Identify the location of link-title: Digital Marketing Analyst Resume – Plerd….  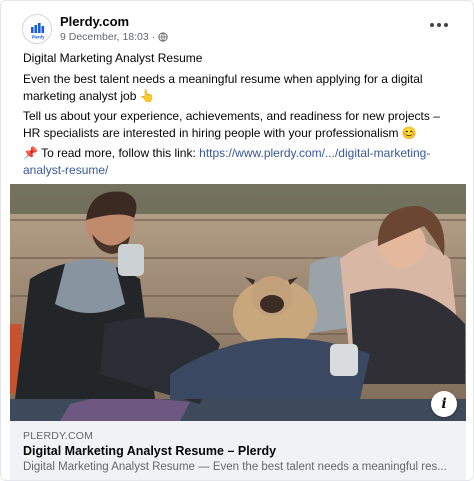
(149, 451).